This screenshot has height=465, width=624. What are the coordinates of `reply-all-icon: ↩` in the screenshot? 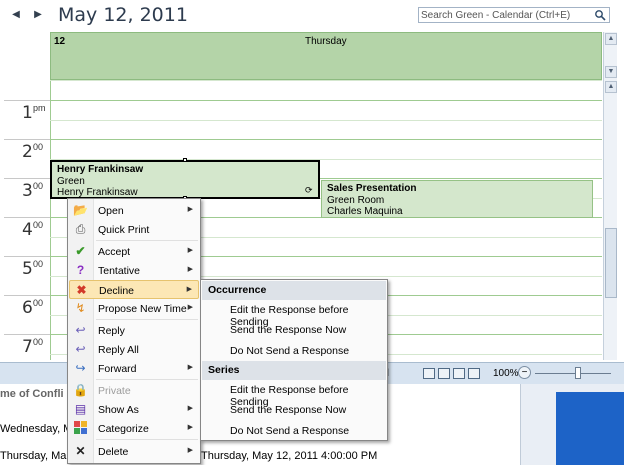 It's located at (80, 349).